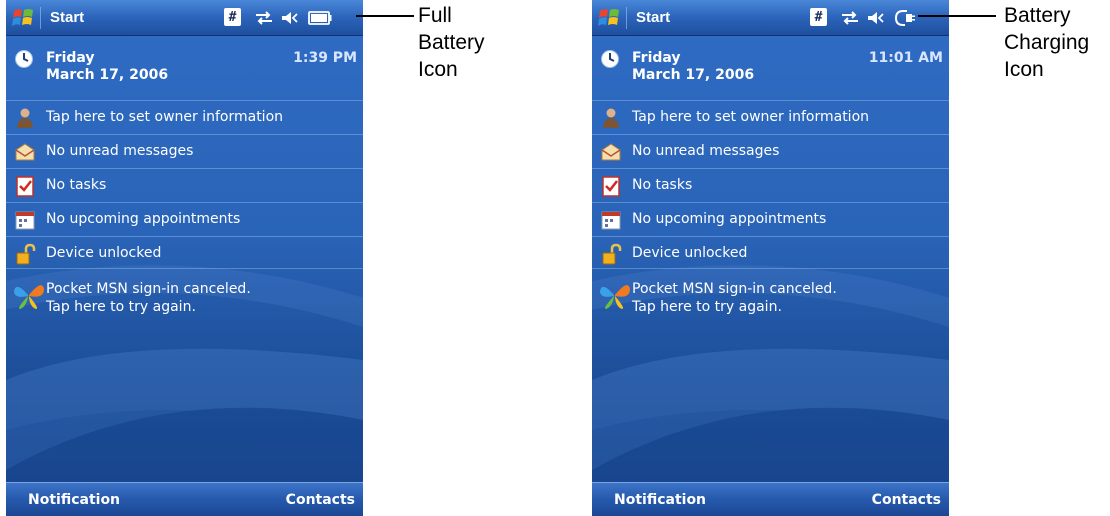 This screenshot has height=516, width=1110. Describe the element at coordinates (1037, 15) in the screenshot. I see `callout-battery-charging-line1: Battery` at that location.